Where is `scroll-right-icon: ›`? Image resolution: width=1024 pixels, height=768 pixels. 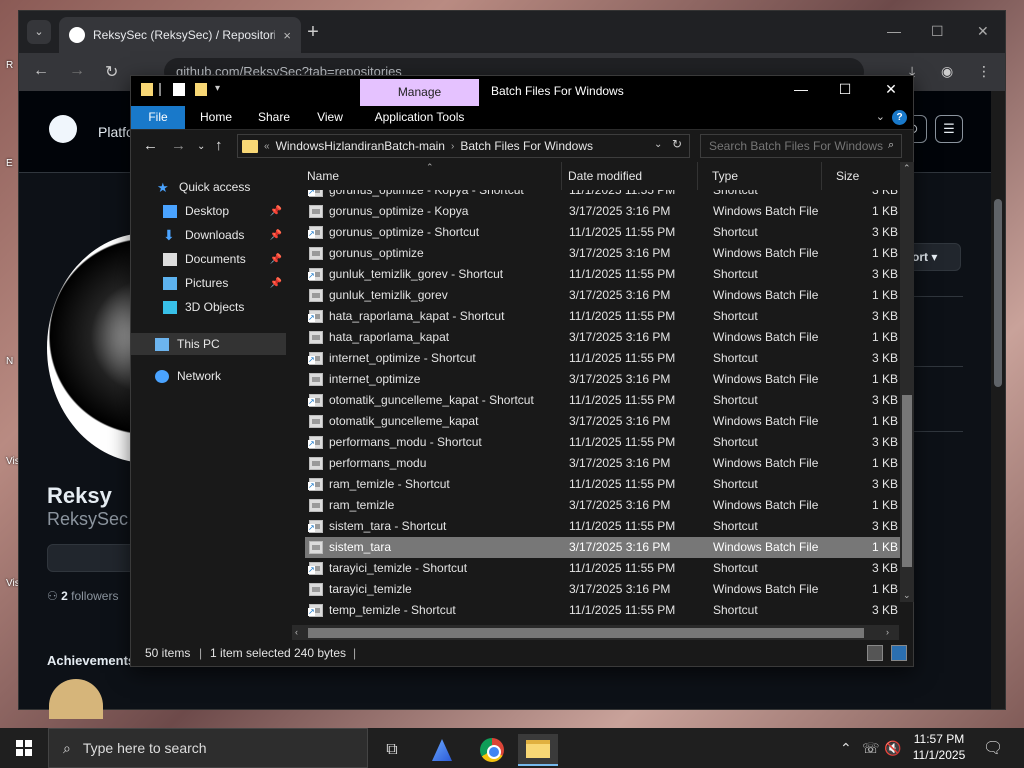
scroll-right-icon: › is located at coordinates (887, 632).